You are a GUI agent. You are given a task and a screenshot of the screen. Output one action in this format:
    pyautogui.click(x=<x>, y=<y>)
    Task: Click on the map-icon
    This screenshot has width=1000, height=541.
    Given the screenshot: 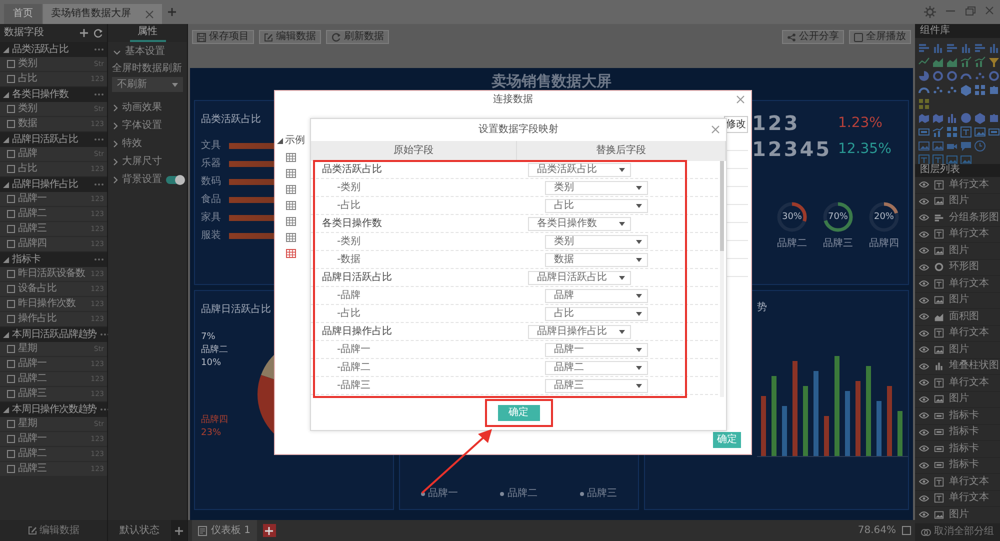 What is the action you would take?
    pyautogui.click(x=924, y=118)
    